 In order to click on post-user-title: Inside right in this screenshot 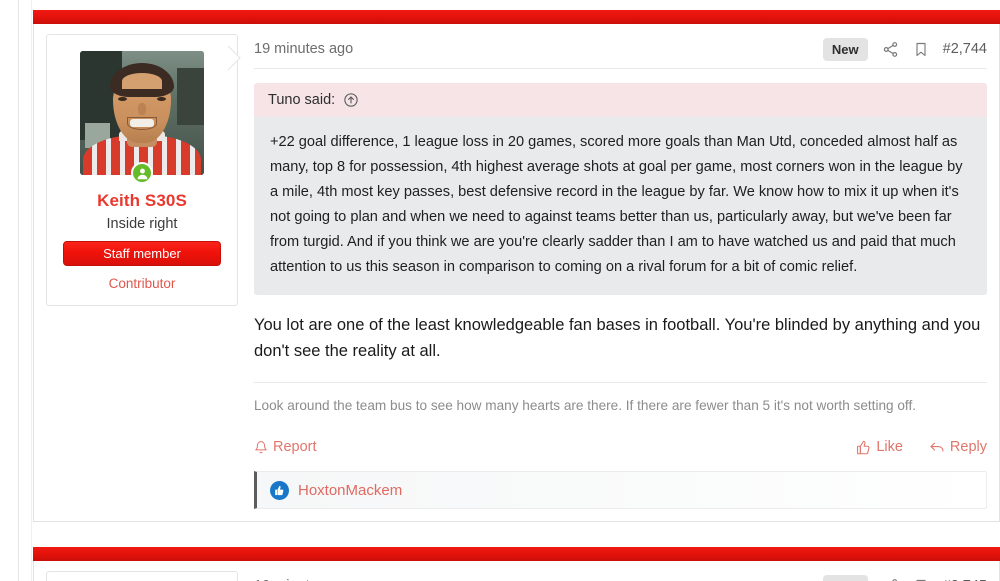, I will do `click(142, 224)`.